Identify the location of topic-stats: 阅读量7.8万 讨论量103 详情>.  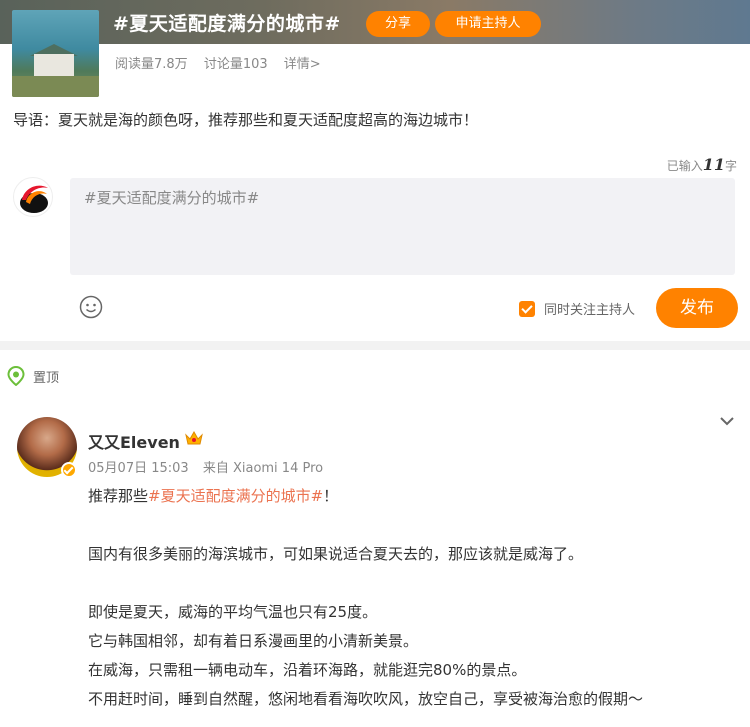
(224, 62).